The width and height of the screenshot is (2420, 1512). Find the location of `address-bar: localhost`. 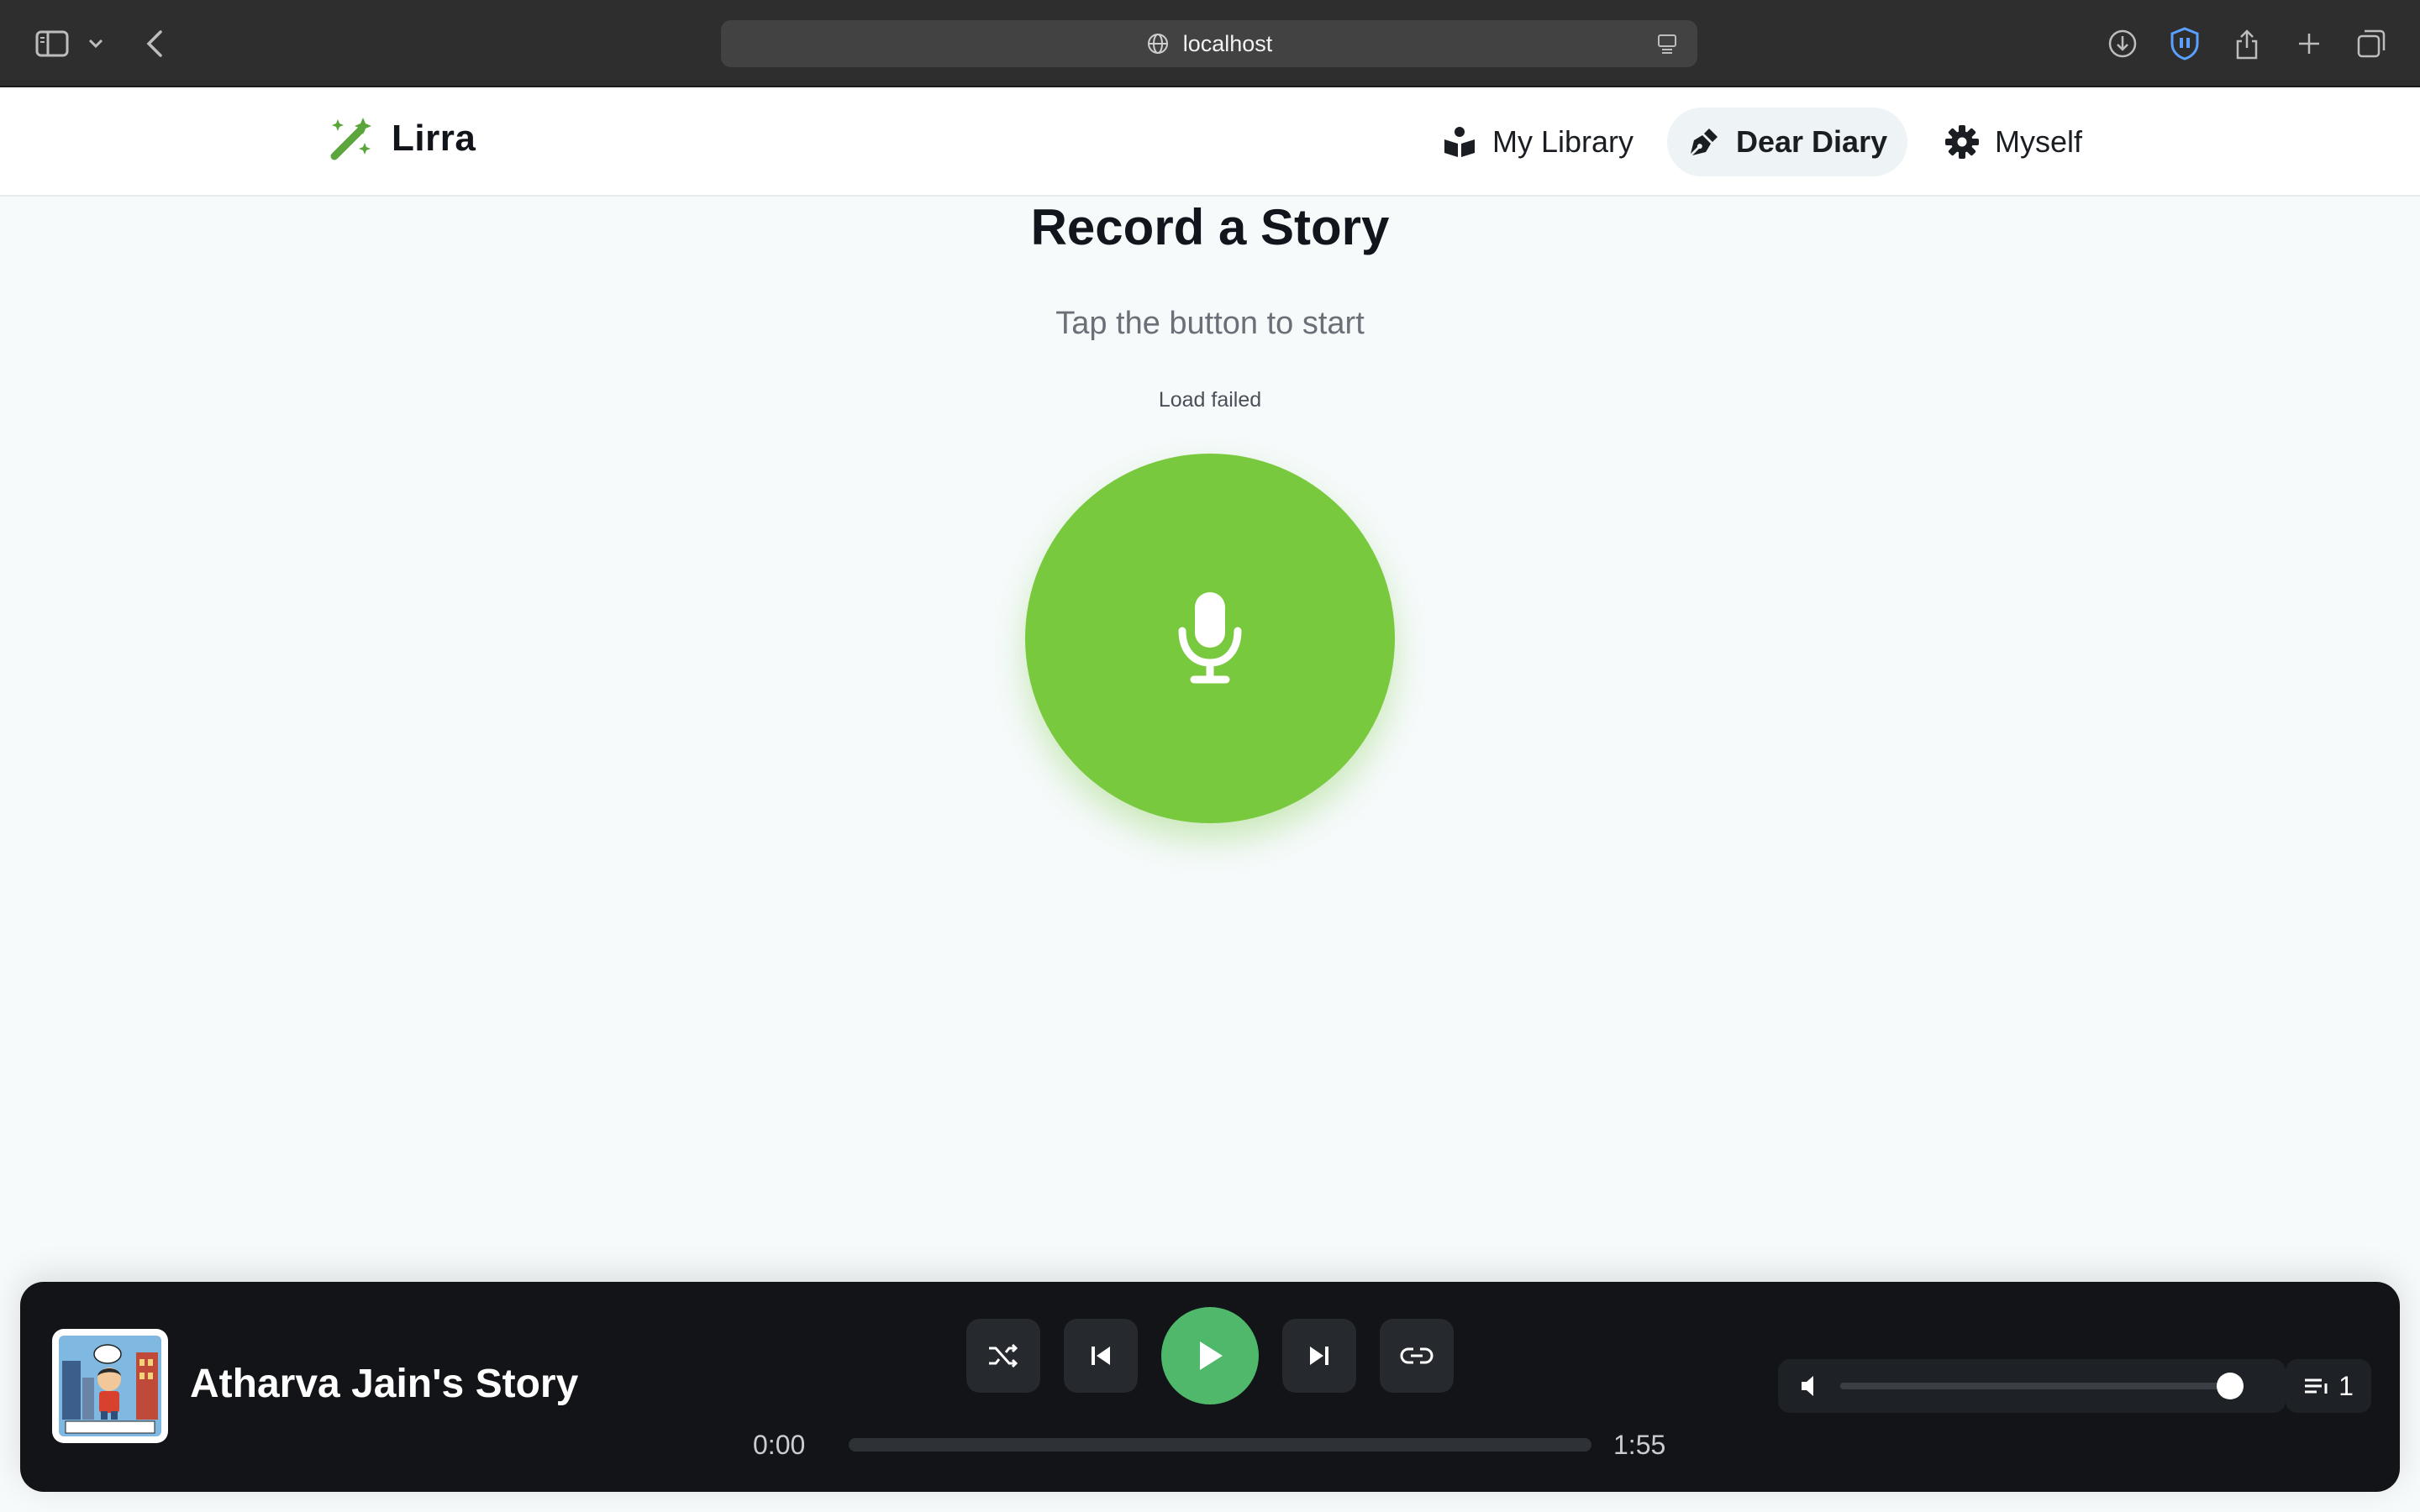

address-bar: localhost is located at coordinates (1209, 43).